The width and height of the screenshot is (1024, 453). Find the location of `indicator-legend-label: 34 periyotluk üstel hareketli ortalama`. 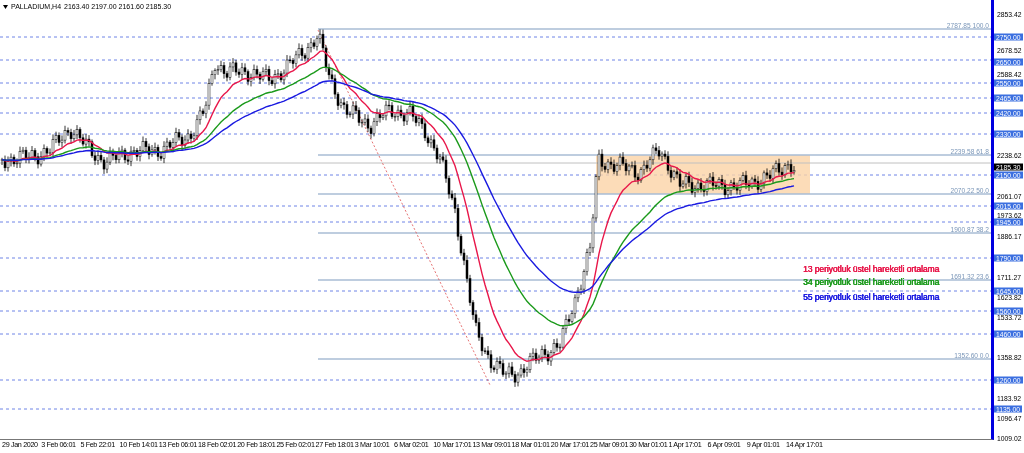

indicator-legend-label: 34 periyotluk üstel hareketli ortalama is located at coordinates (871, 282).